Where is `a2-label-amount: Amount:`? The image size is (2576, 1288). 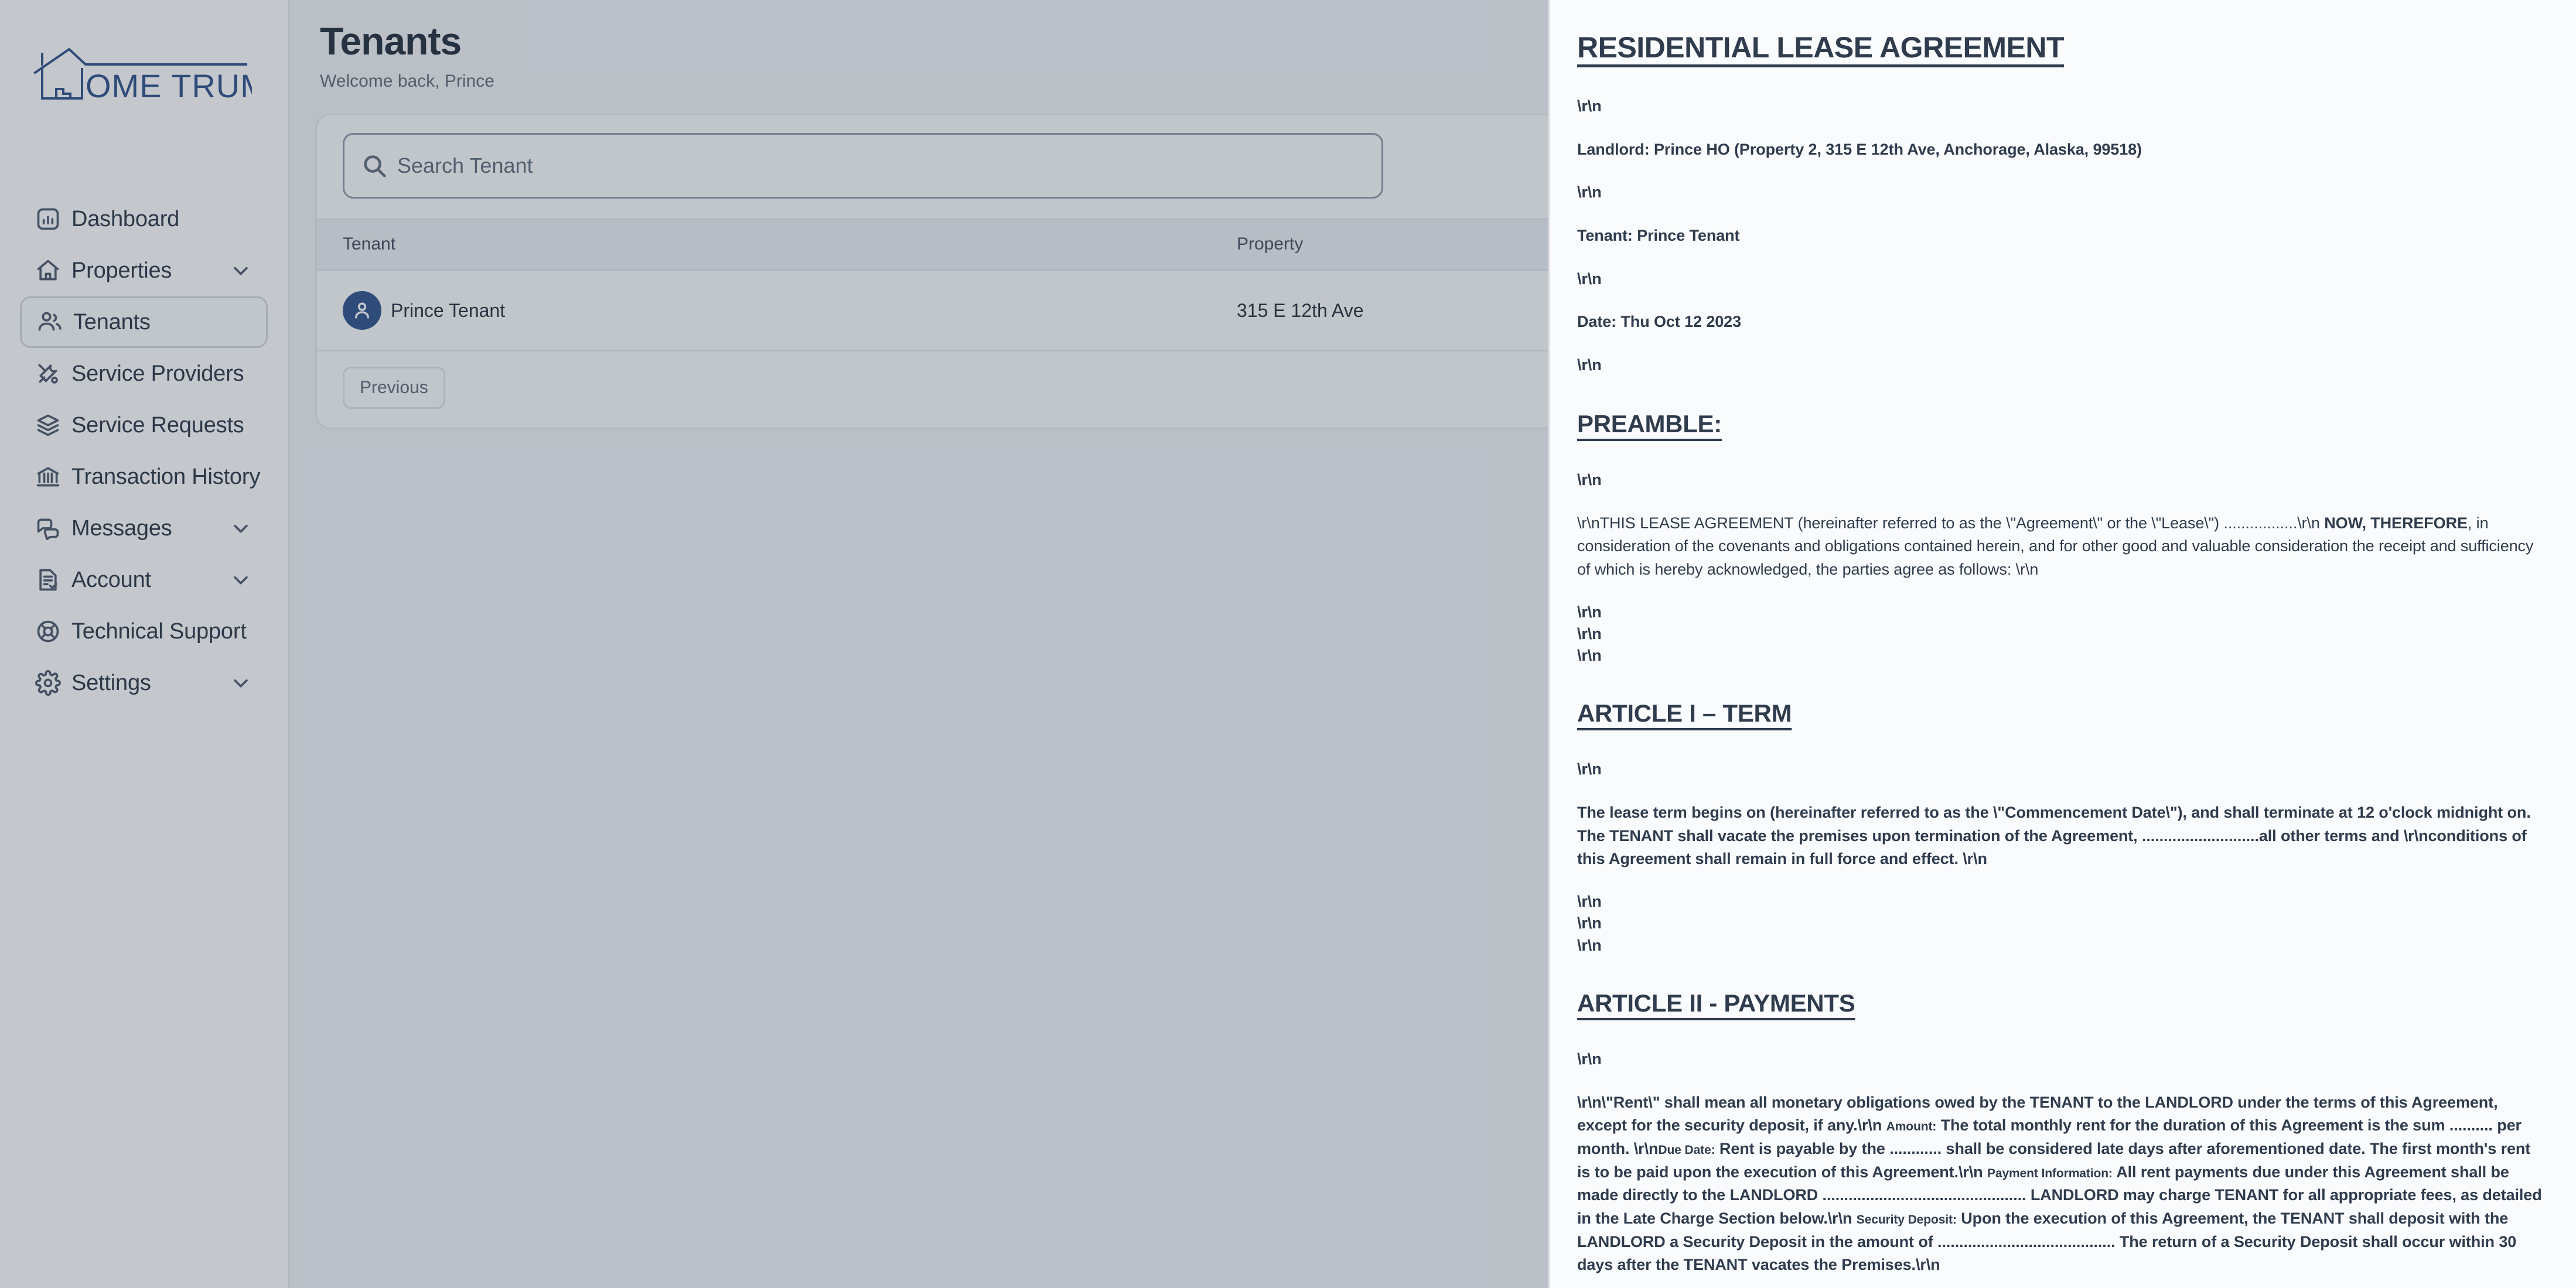
a2-label-amount: Amount: is located at coordinates (1912, 1127).